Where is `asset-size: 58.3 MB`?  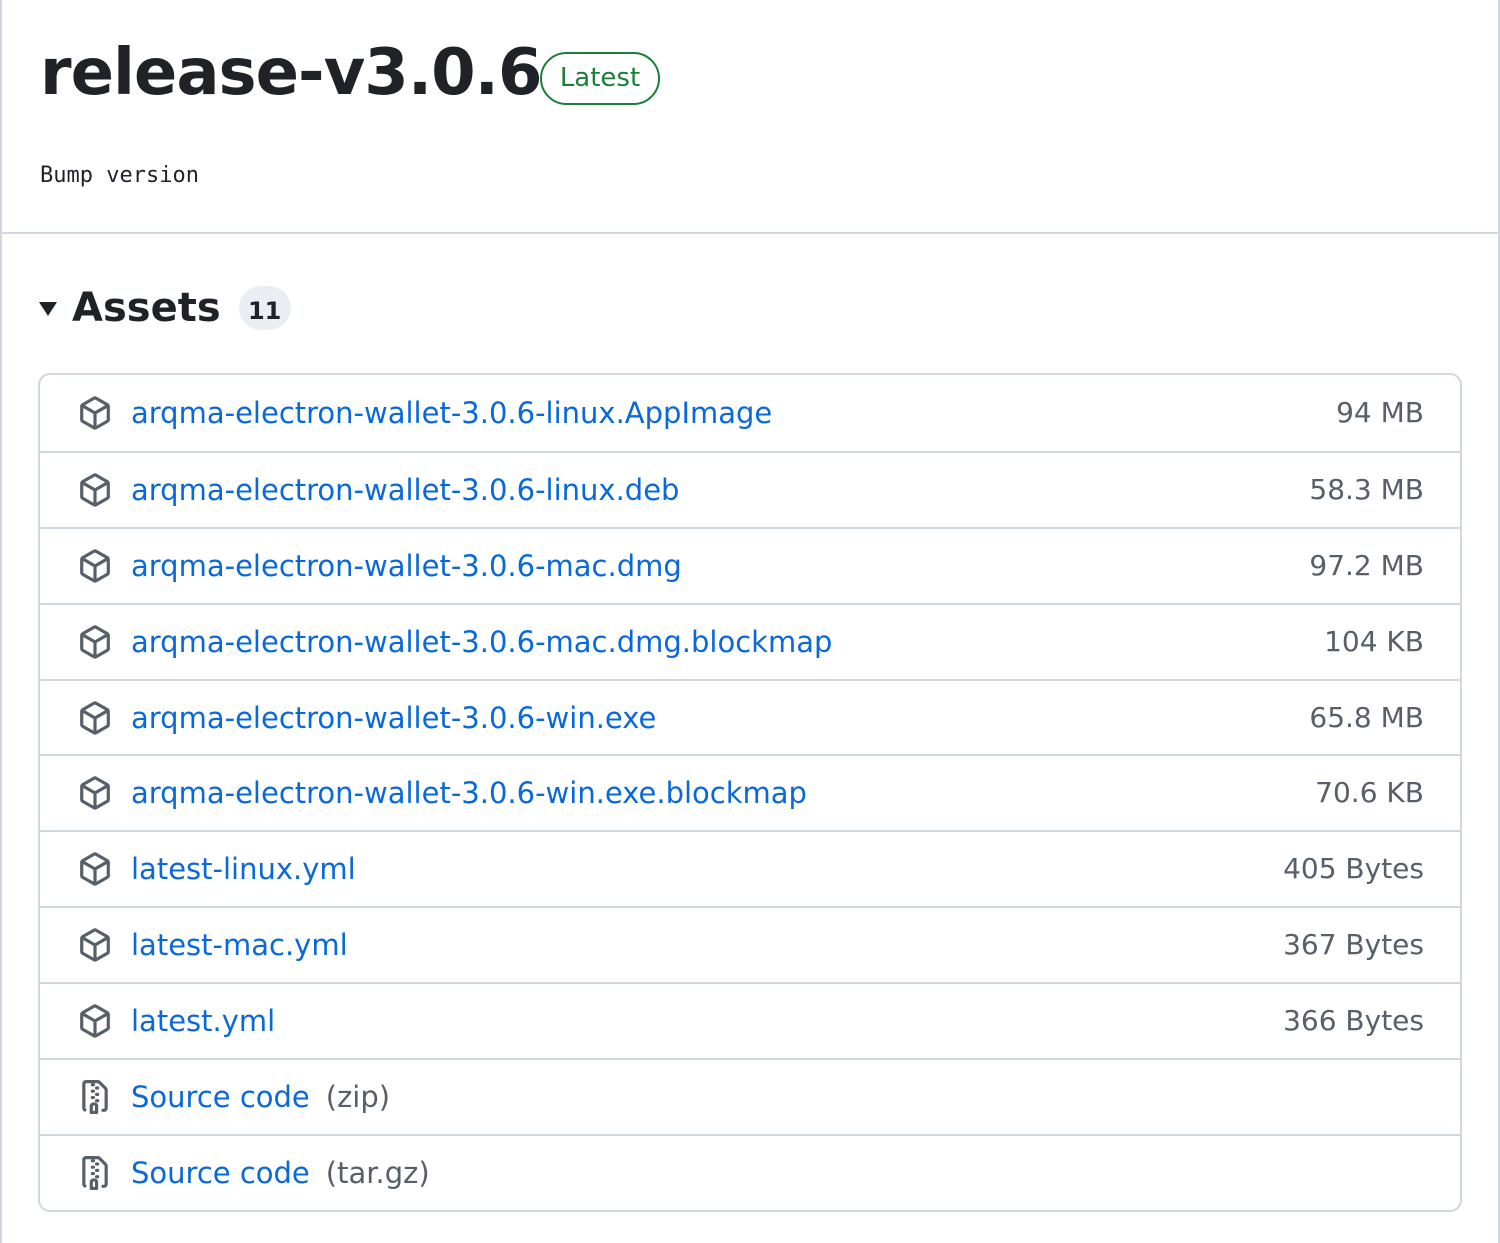 asset-size: 58.3 MB is located at coordinates (1366, 489).